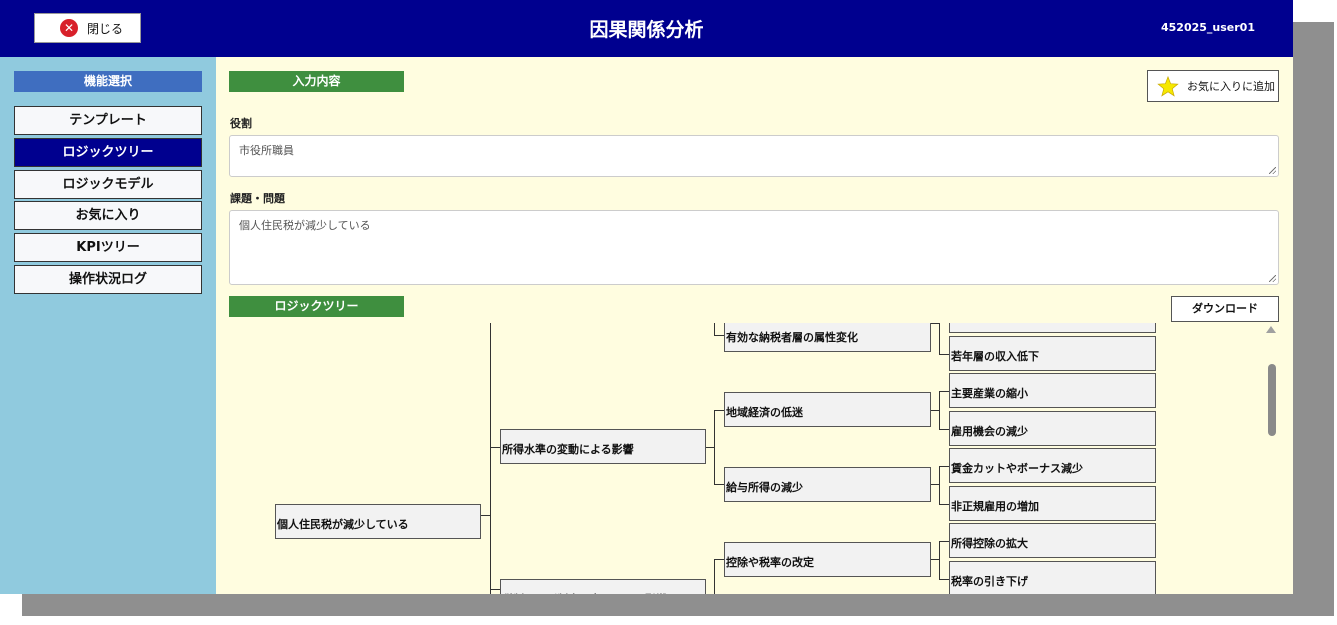 Image resolution: width=1337 pixels, height=625 pixels. I want to click on tree-node-rate-cut: 税率の引き下げ, so click(1052, 577).